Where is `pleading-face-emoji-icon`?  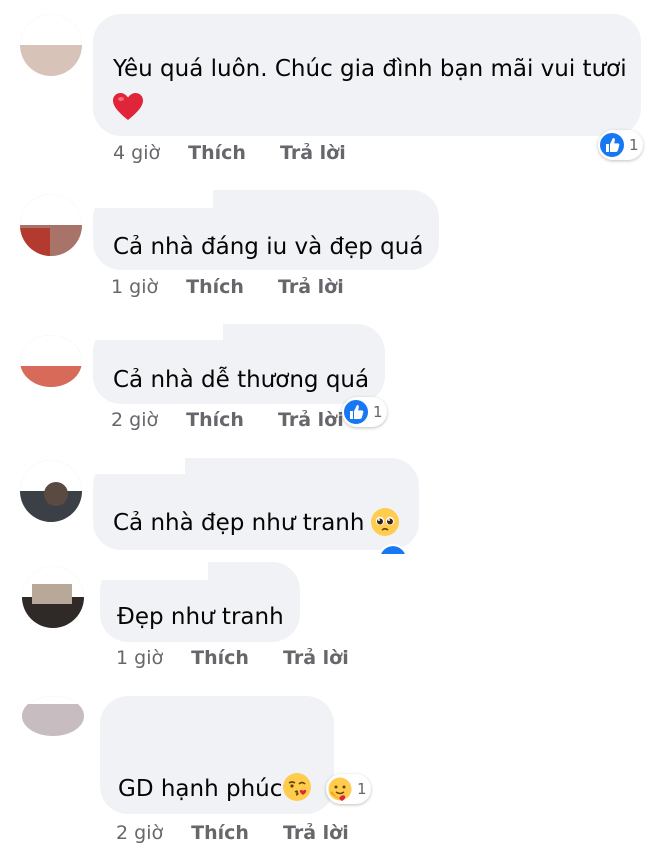 pleading-face-emoji-icon is located at coordinates (385, 522).